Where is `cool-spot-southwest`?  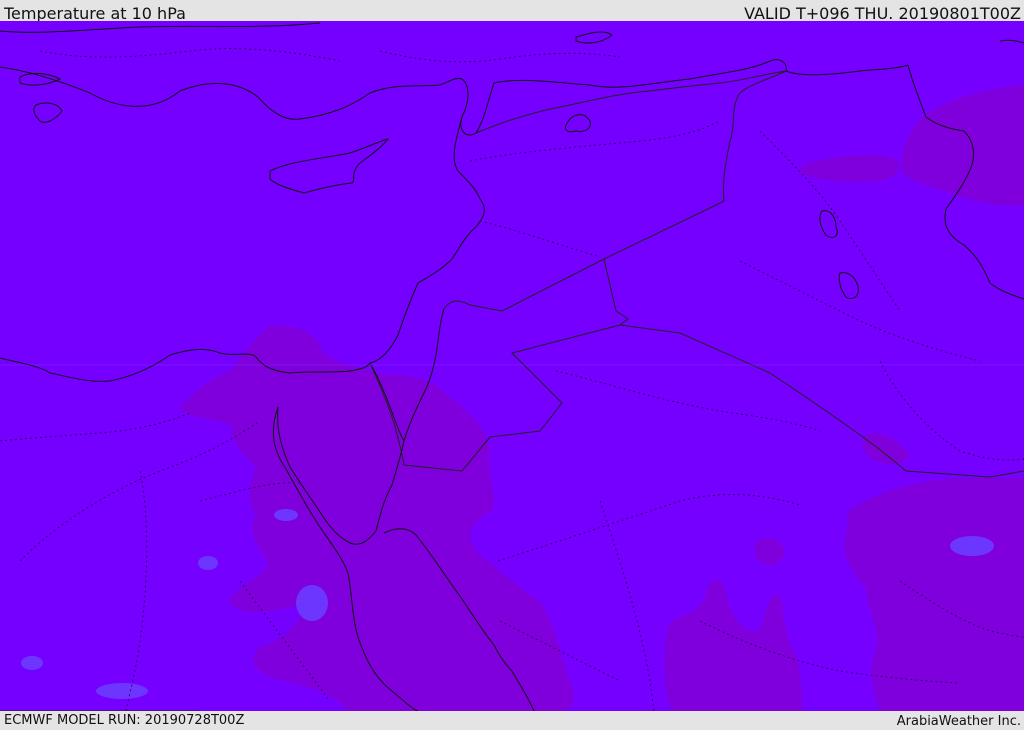
cool-spot-southwest is located at coordinates (122, 691).